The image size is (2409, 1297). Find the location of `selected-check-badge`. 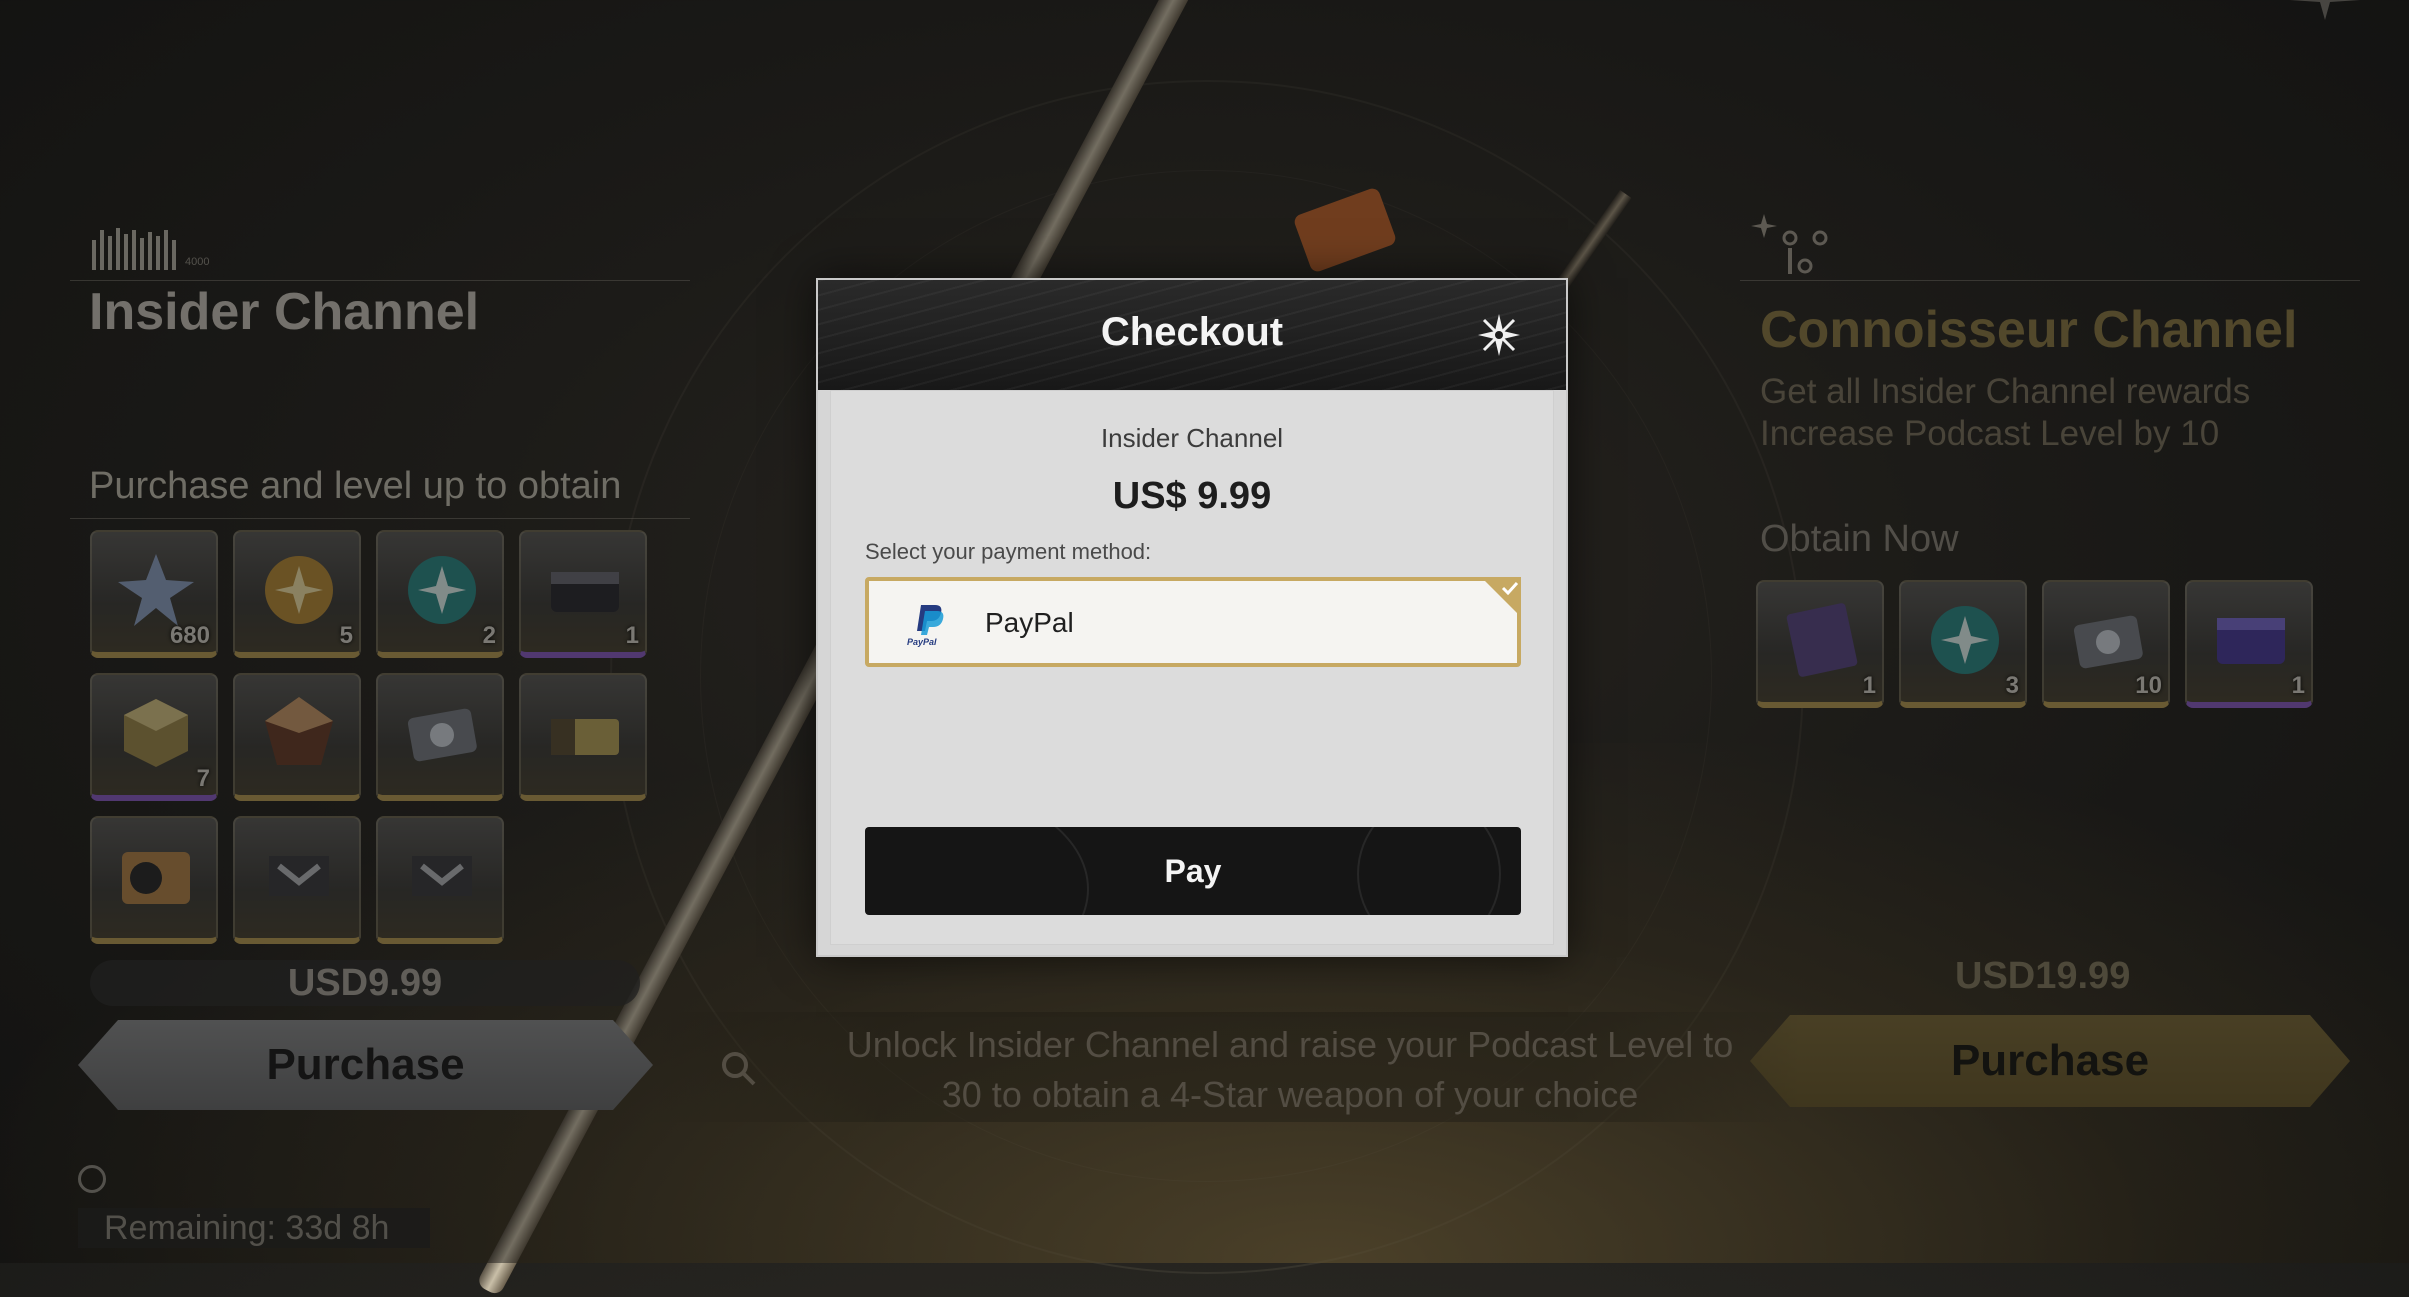

selected-check-badge is located at coordinates (1501, 597).